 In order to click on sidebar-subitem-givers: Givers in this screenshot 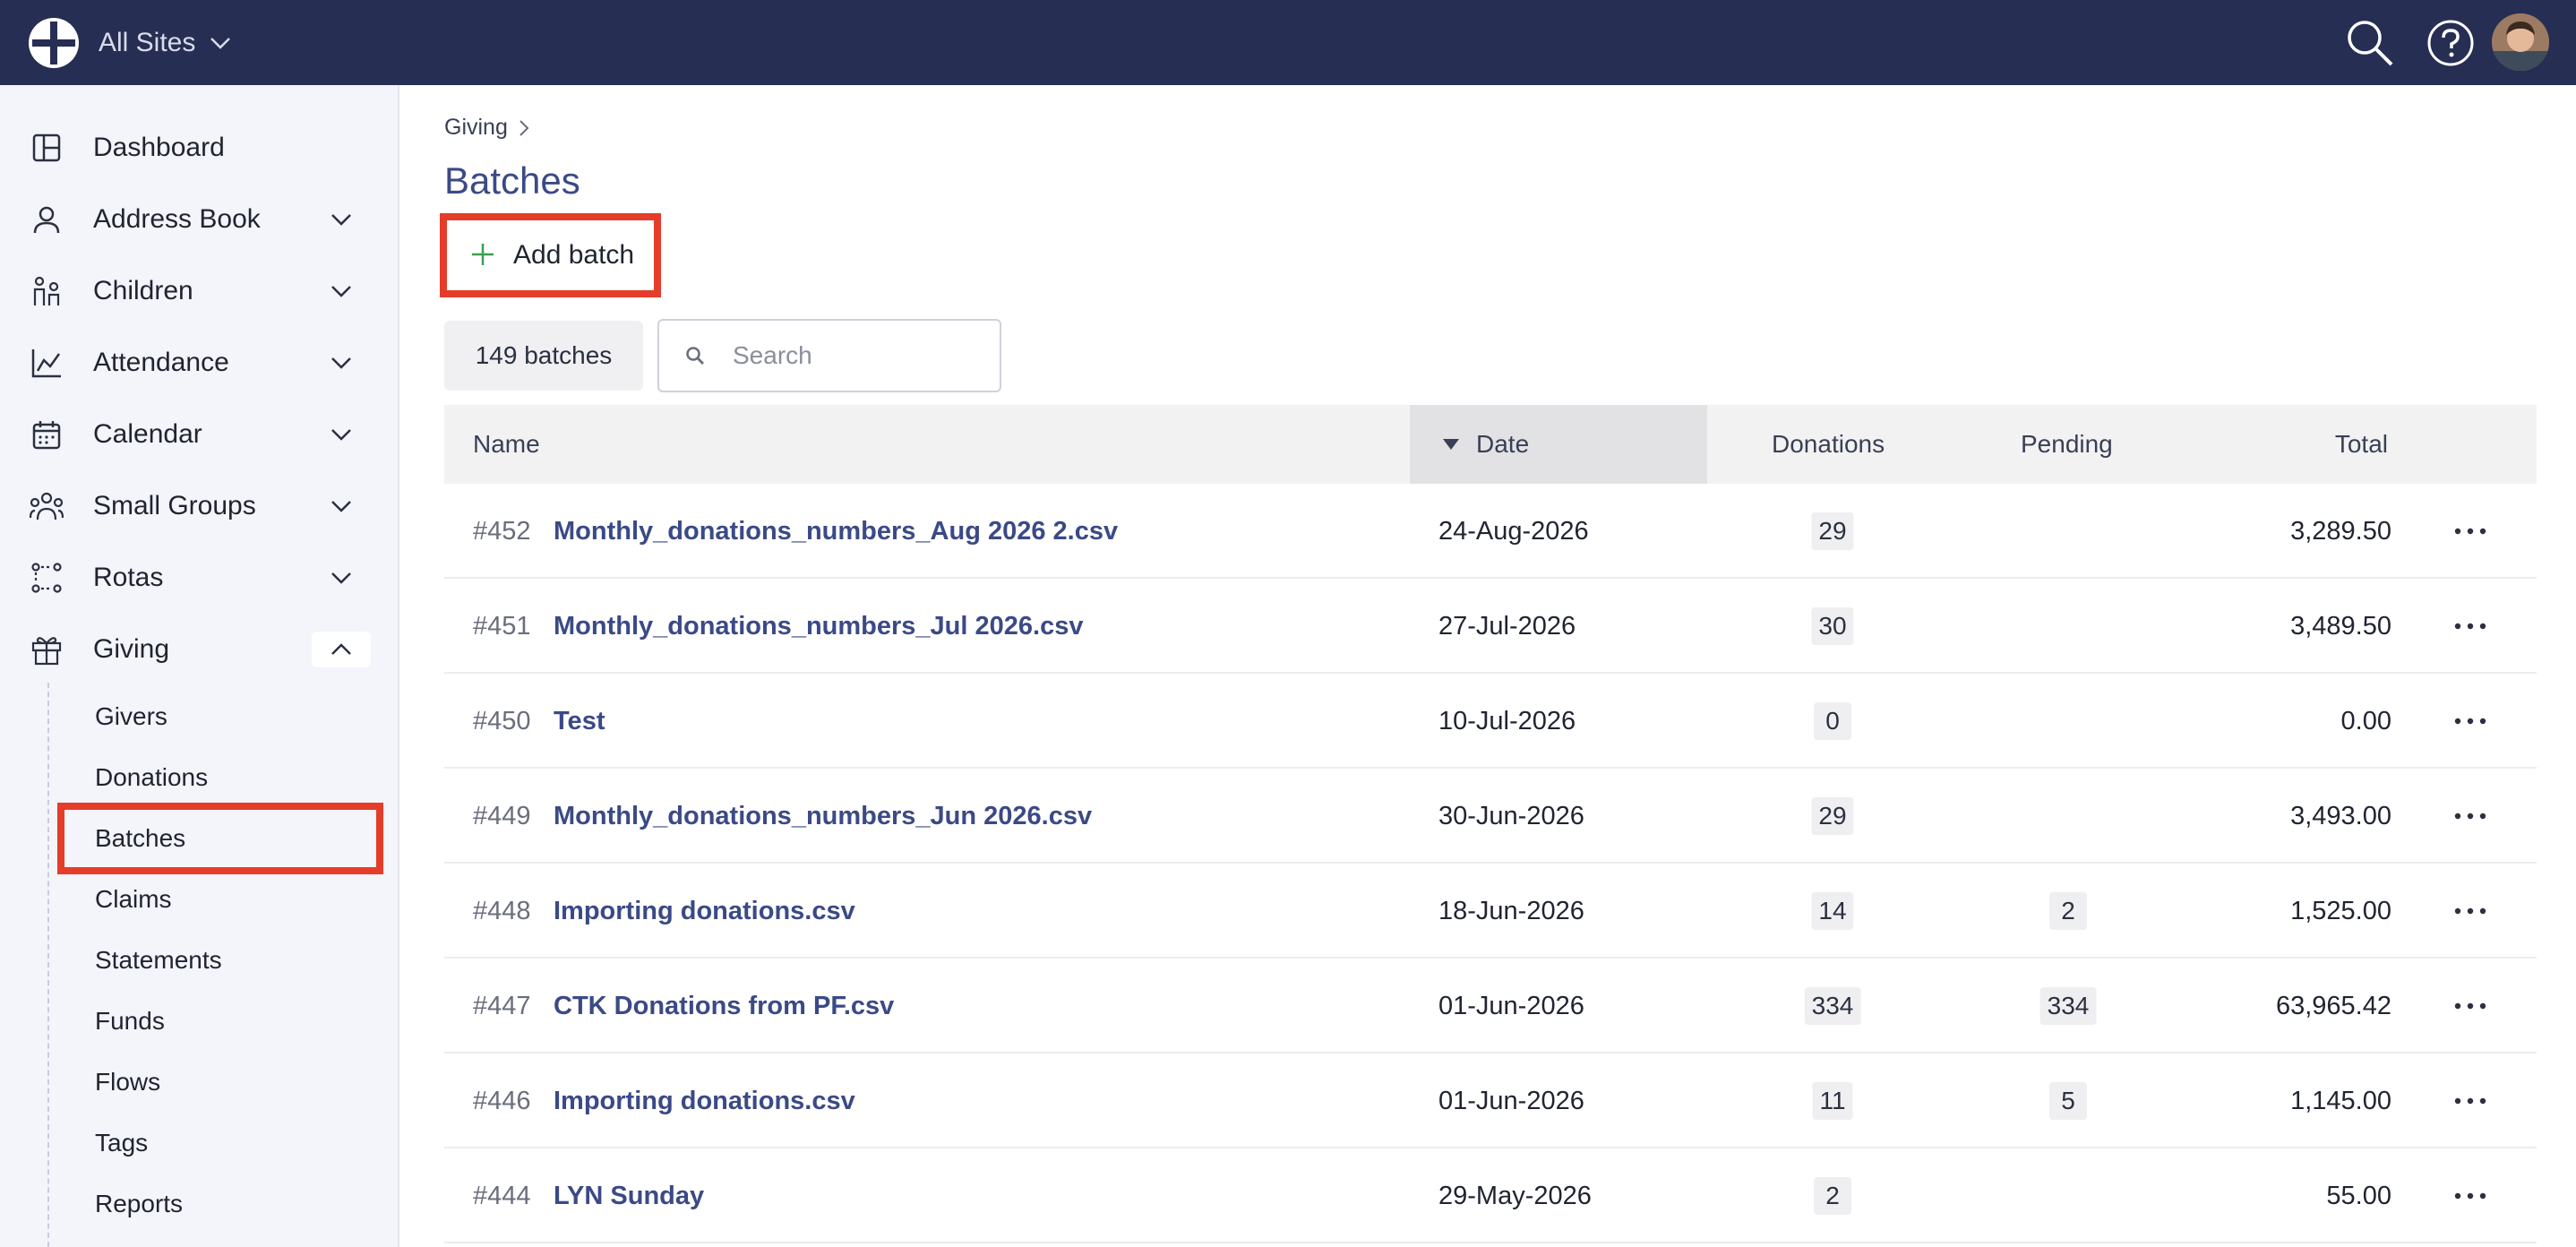, I will do `click(131, 717)`.